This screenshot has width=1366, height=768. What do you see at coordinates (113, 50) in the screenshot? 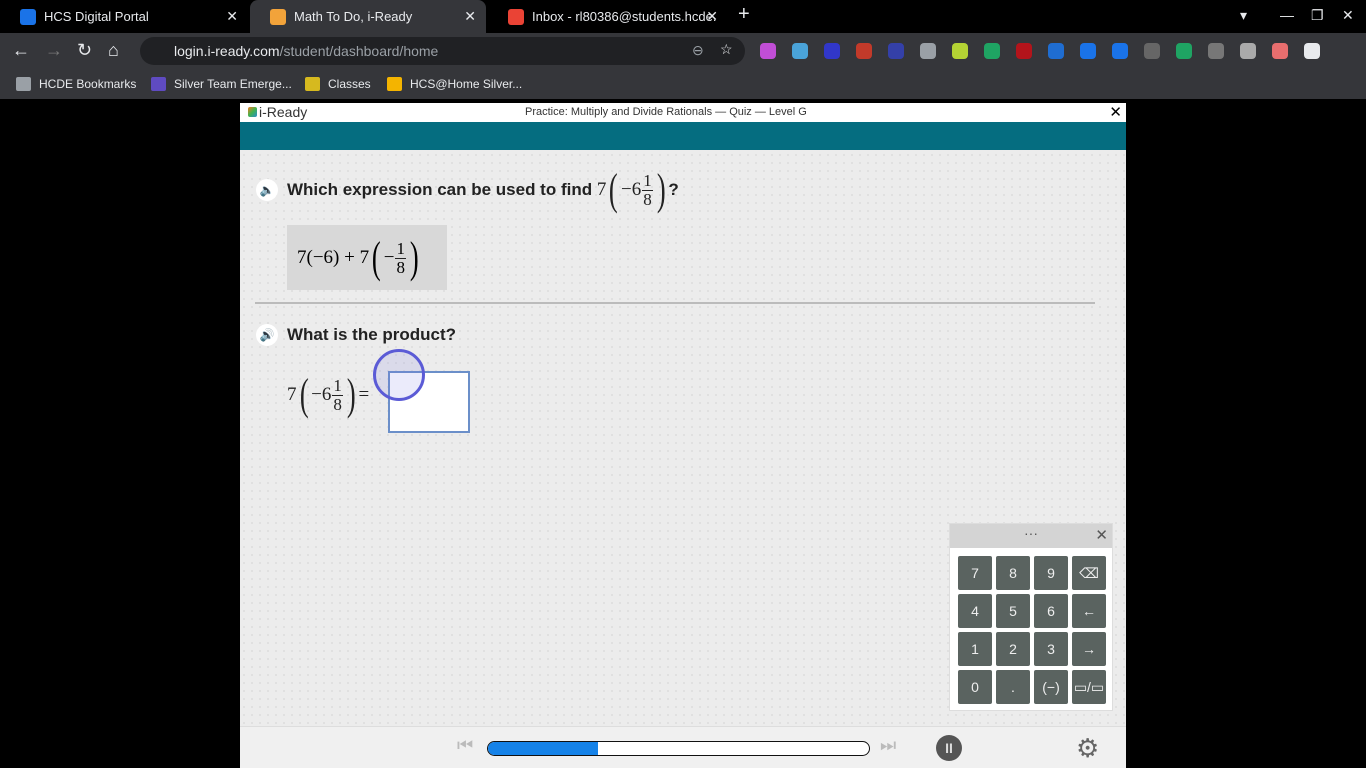
I see `home-icon: ⌂` at bounding box center [113, 50].